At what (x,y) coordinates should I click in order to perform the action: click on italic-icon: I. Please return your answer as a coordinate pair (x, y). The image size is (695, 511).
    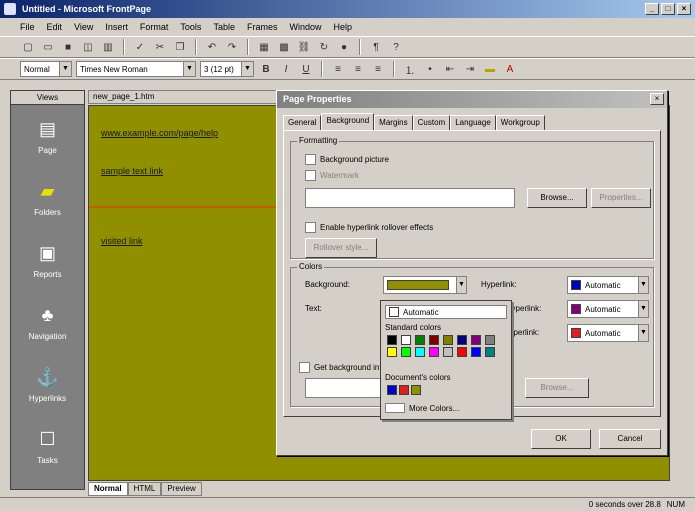
    Looking at the image, I should click on (286, 69).